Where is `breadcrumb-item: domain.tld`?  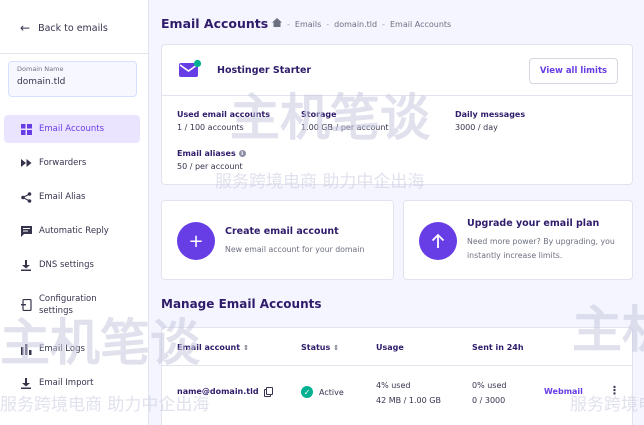 breadcrumb-item: domain.tld is located at coordinates (355, 24).